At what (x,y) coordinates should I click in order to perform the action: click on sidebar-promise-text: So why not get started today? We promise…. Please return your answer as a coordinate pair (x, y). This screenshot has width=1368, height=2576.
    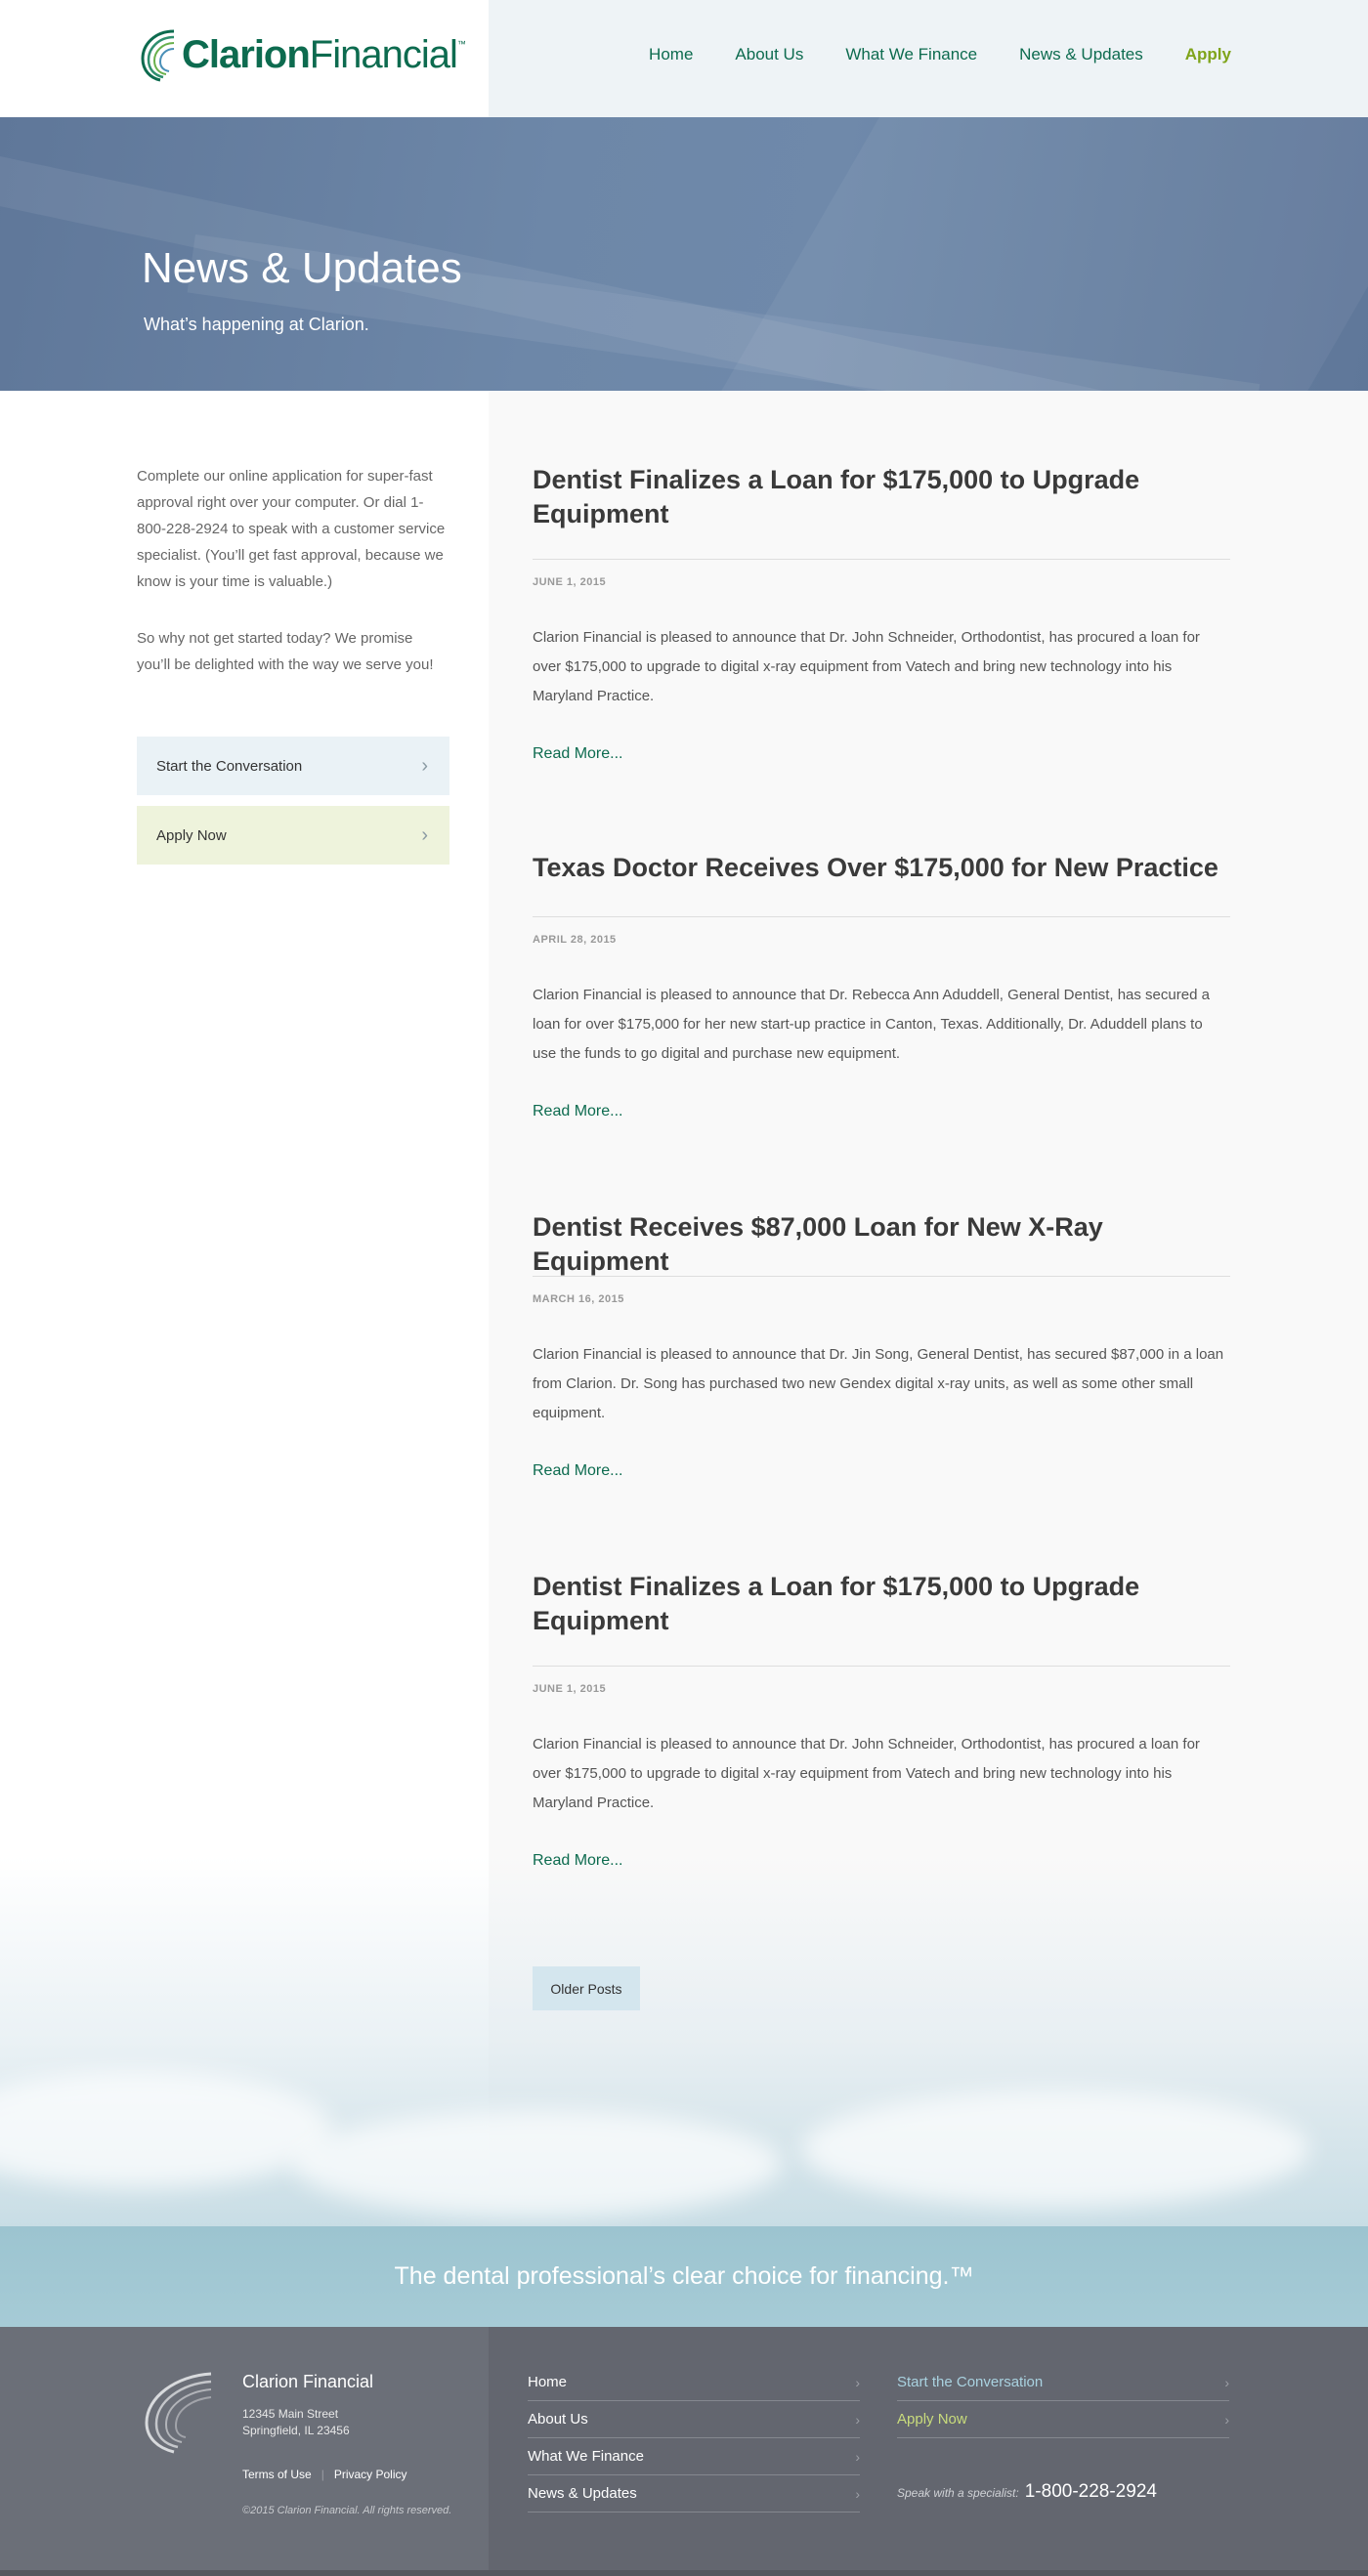
    Looking at the image, I should click on (285, 651).